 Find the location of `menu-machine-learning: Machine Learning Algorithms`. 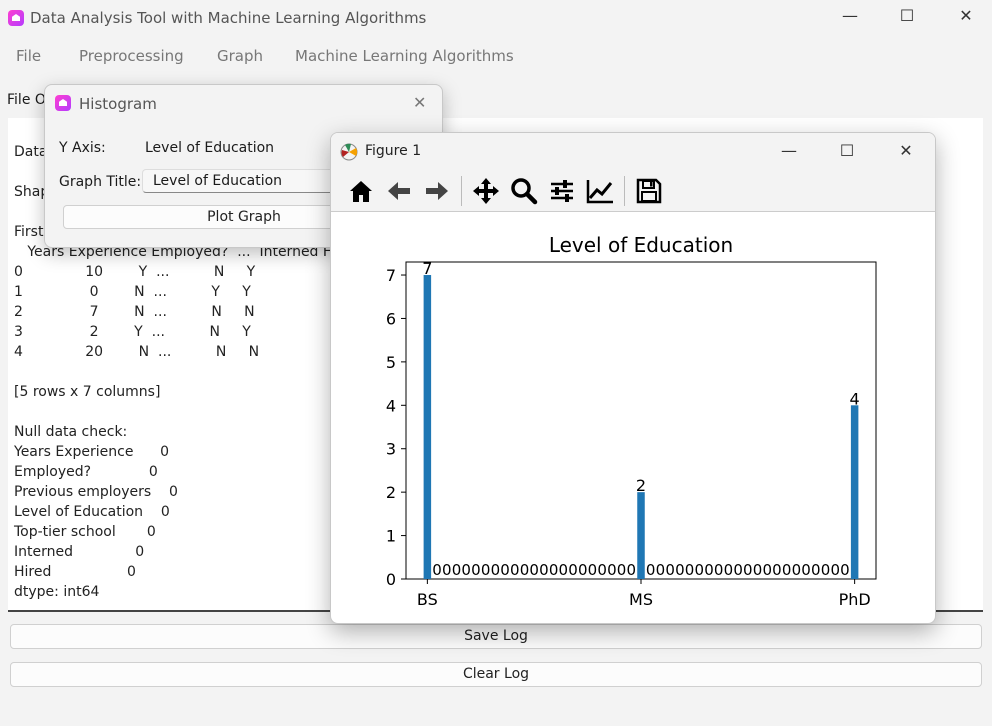

menu-machine-learning: Machine Learning Algorithms is located at coordinates (404, 56).